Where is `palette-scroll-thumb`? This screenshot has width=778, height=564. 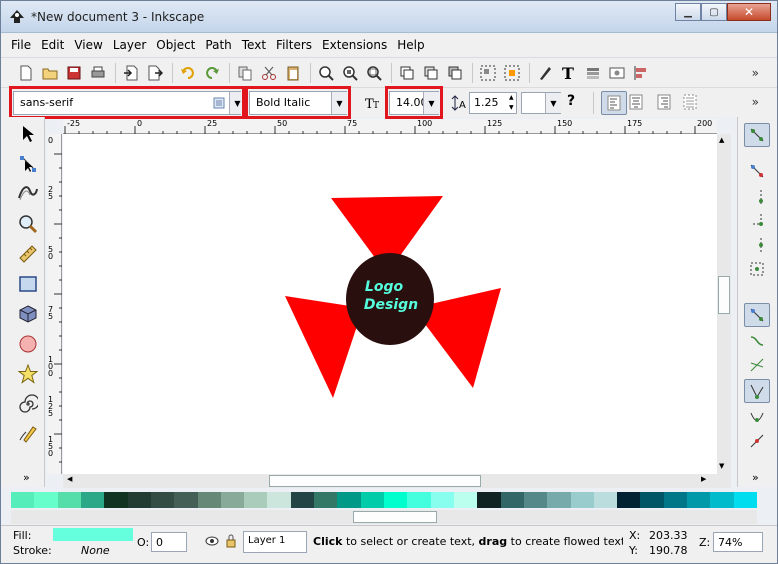
palette-scroll-thumb is located at coordinates (395, 517).